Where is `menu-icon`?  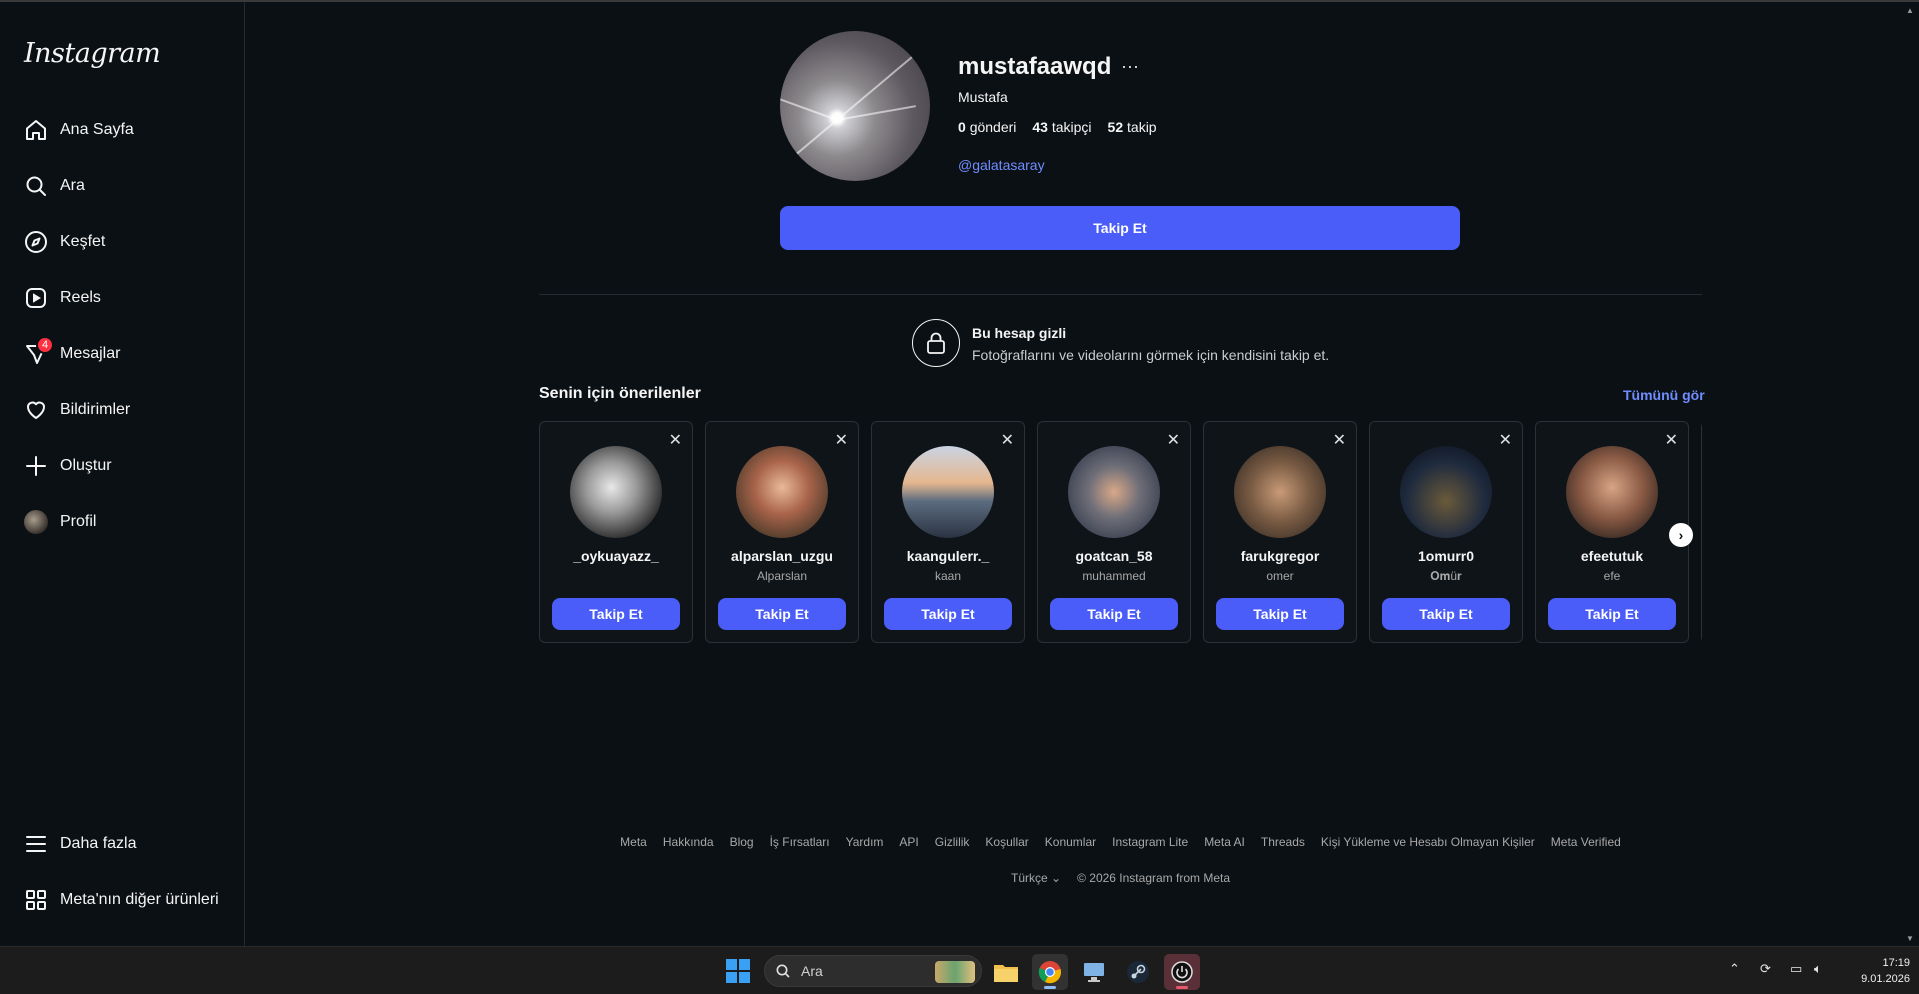
menu-icon is located at coordinates (36, 844).